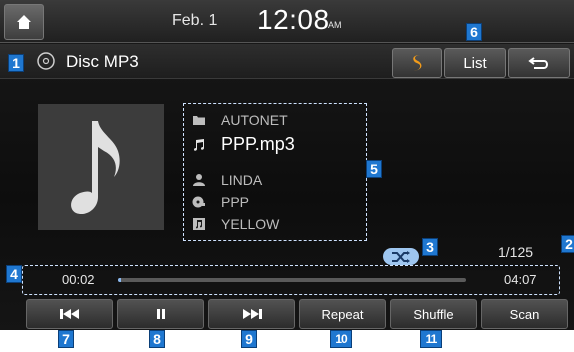  What do you see at coordinates (199, 224) in the screenshot?
I see `song-title-icon` at bounding box center [199, 224].